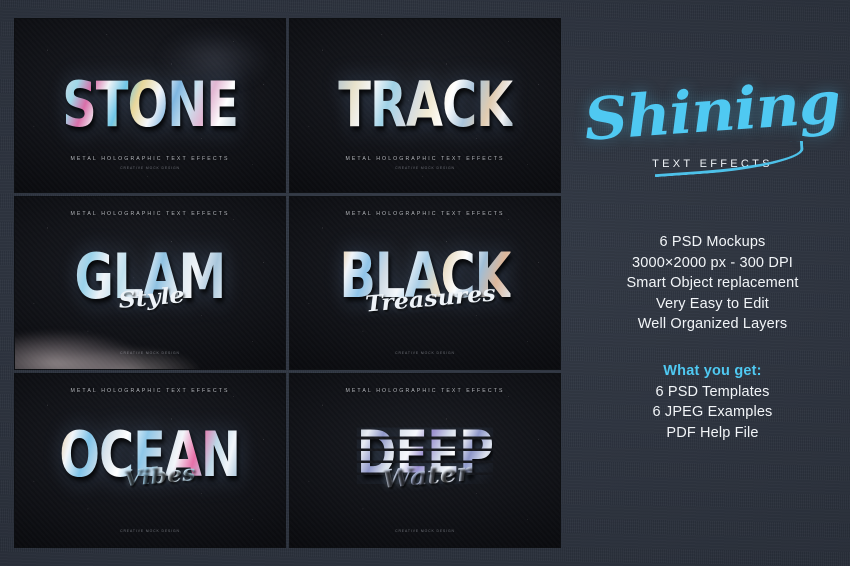  I want to click on deliverable-item: 6 JPEG Examples, so click(712, 412).